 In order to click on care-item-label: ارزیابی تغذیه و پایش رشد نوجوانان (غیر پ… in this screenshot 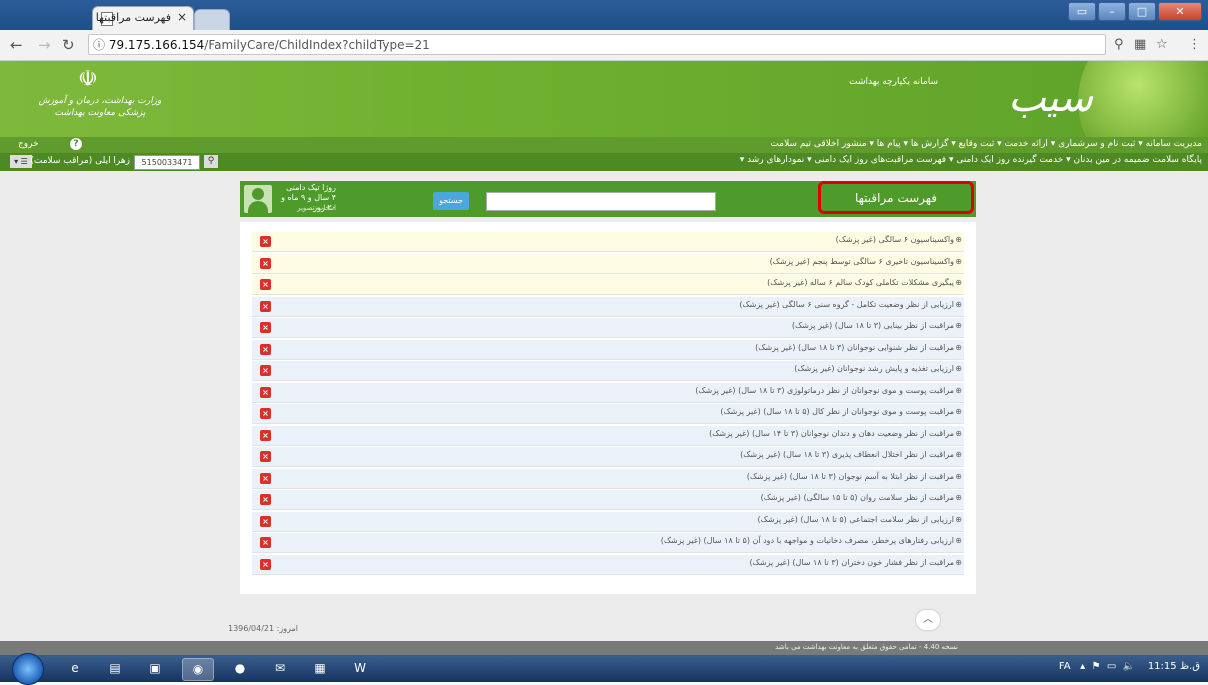, I will do `click(874, 368)`.